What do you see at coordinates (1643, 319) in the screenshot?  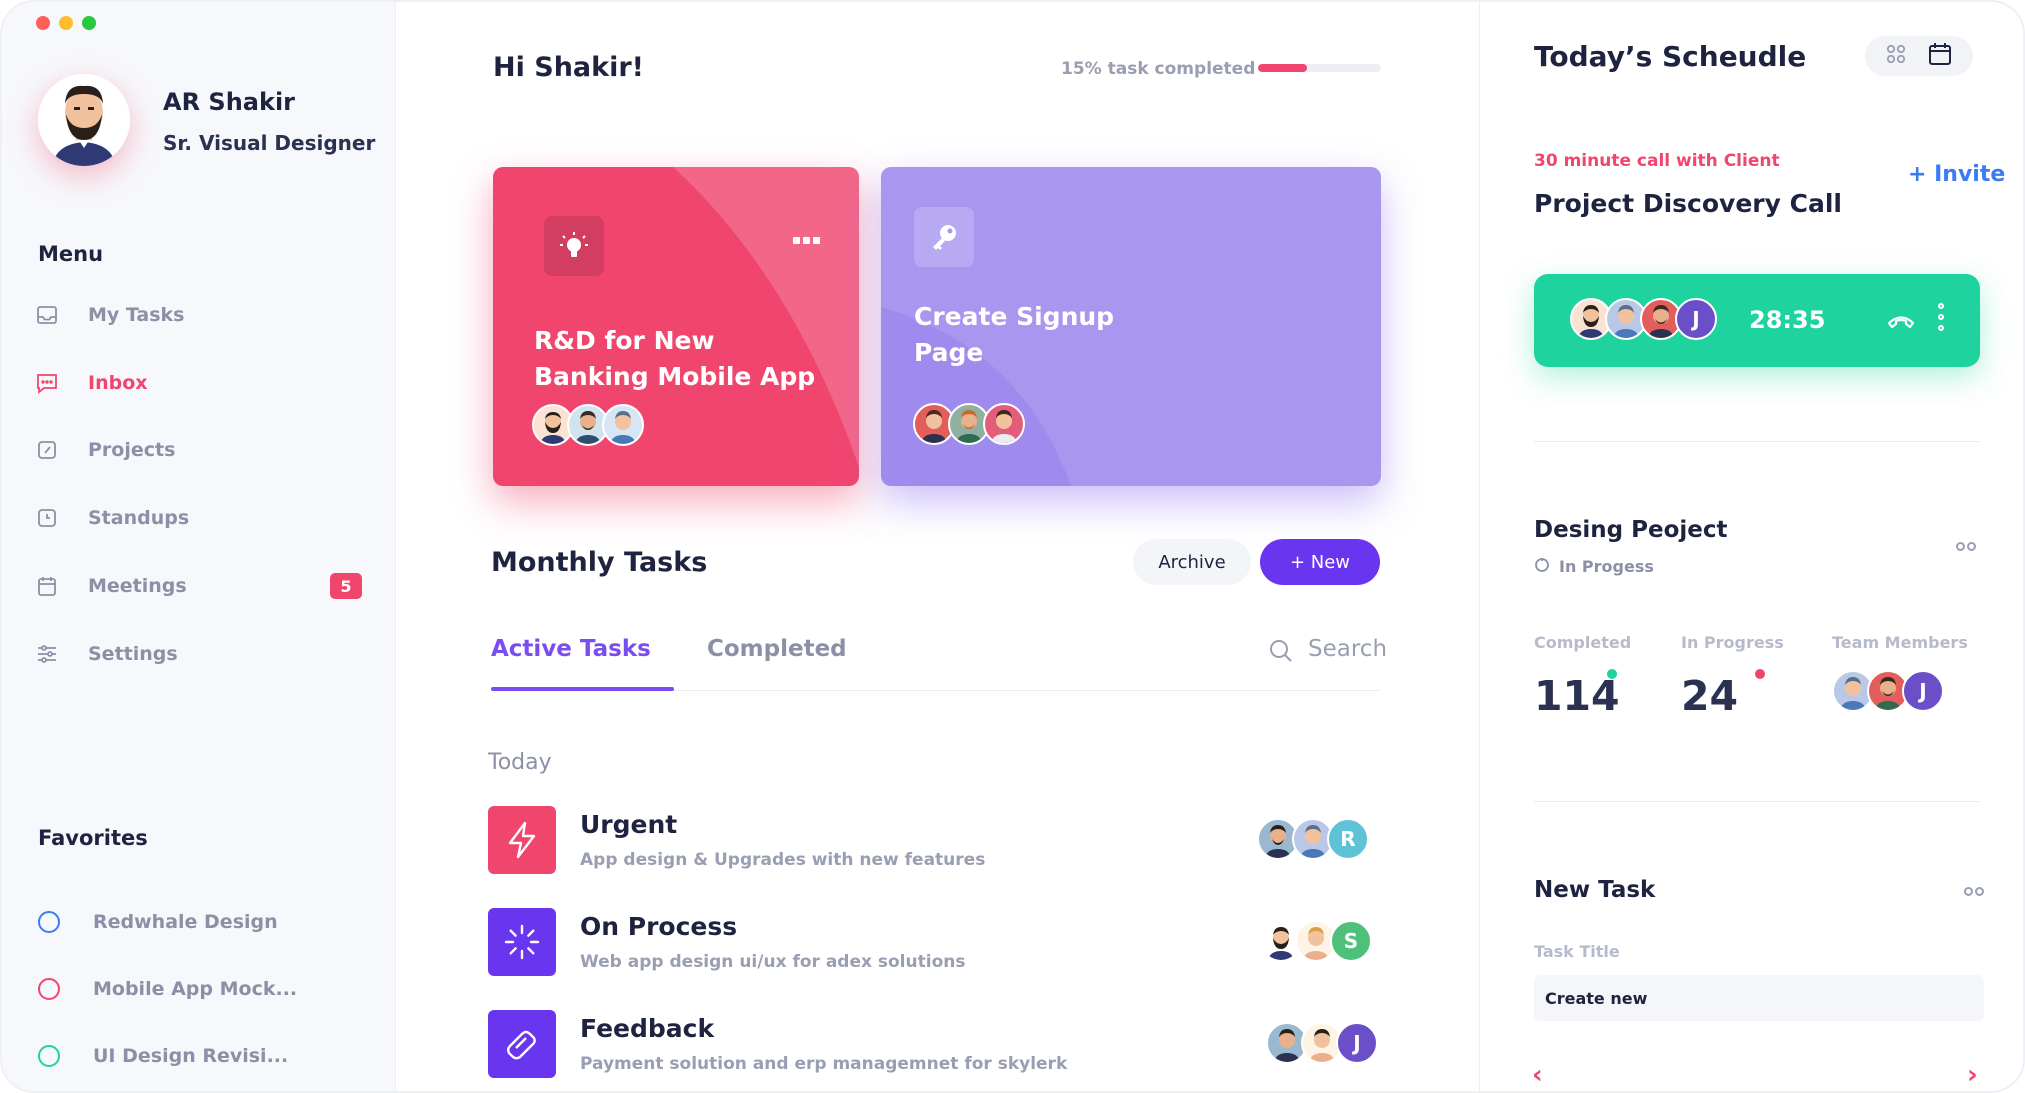 I see `call-participant-avatars: J` at bounding box center [1643, 319].